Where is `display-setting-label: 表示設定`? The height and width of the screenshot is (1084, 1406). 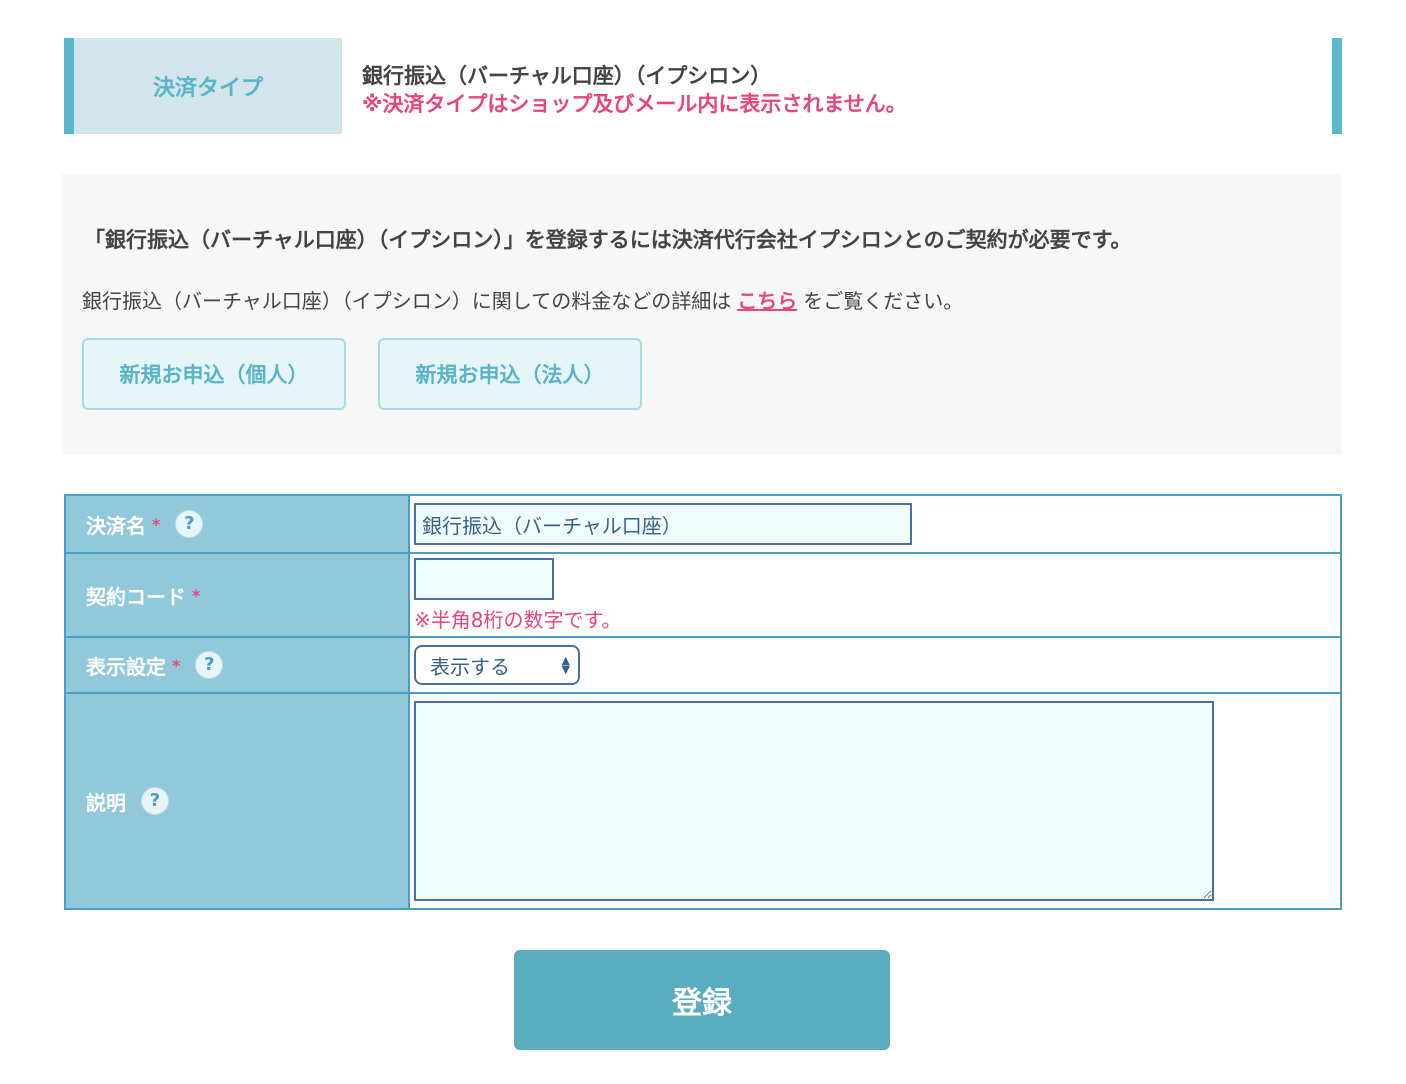
display-setting-label: 表示設定 is located at coordinates (126, 666).